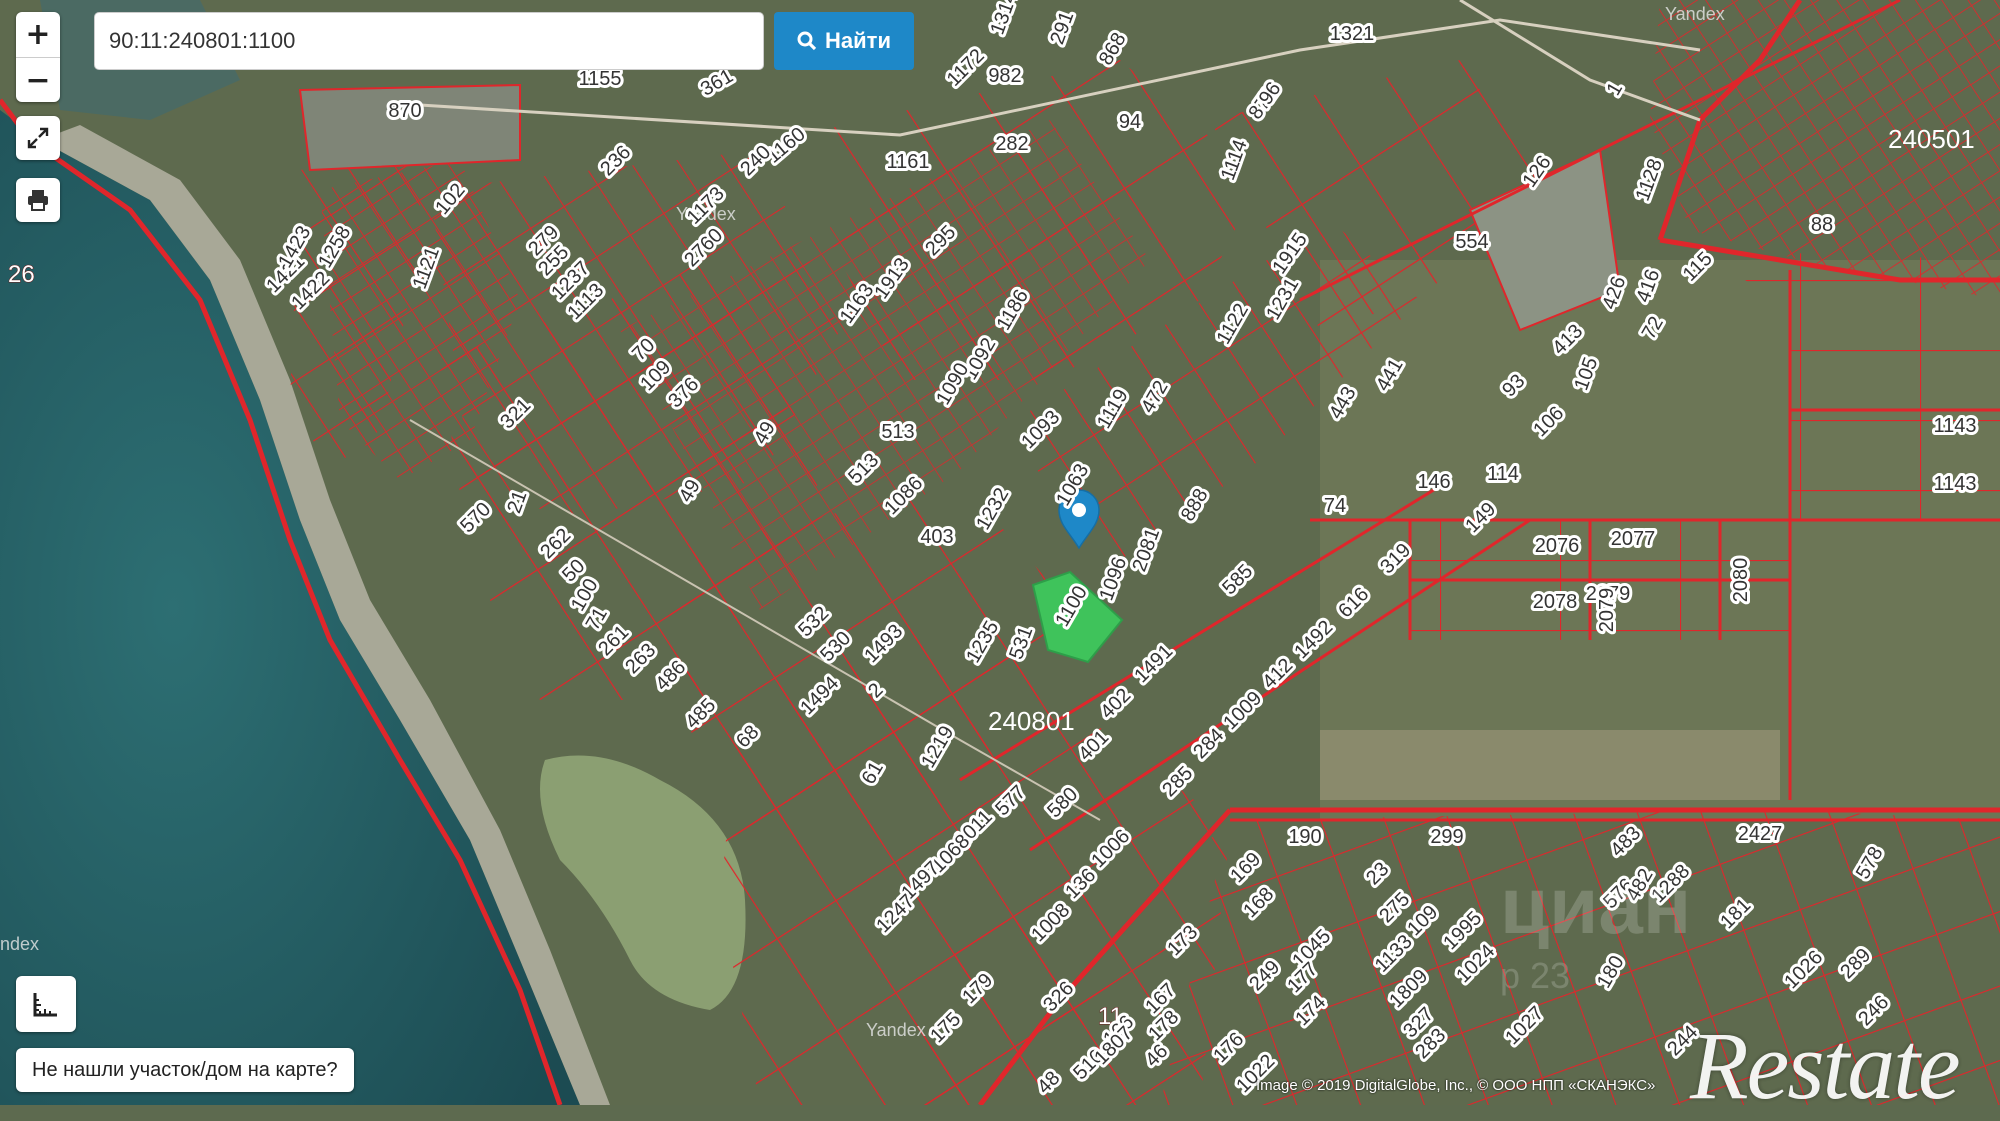 This screenshot has height=1121, width=2000. What do you see at coordinates (1557, 546) in the screenshot?
I see `parcel-number-label: 2076` at bounding box center [1557, 546].